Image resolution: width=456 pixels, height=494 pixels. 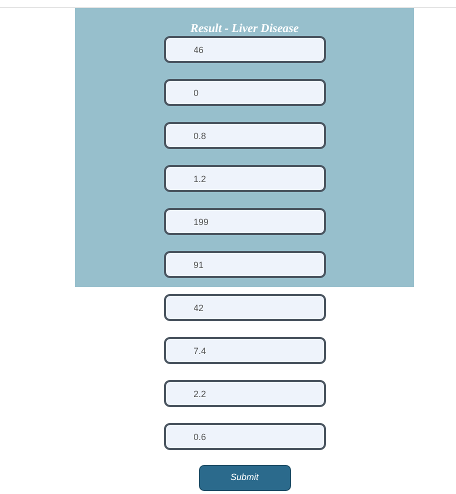 I want to click on input-field: 2.2, so click(x=245, y=393).